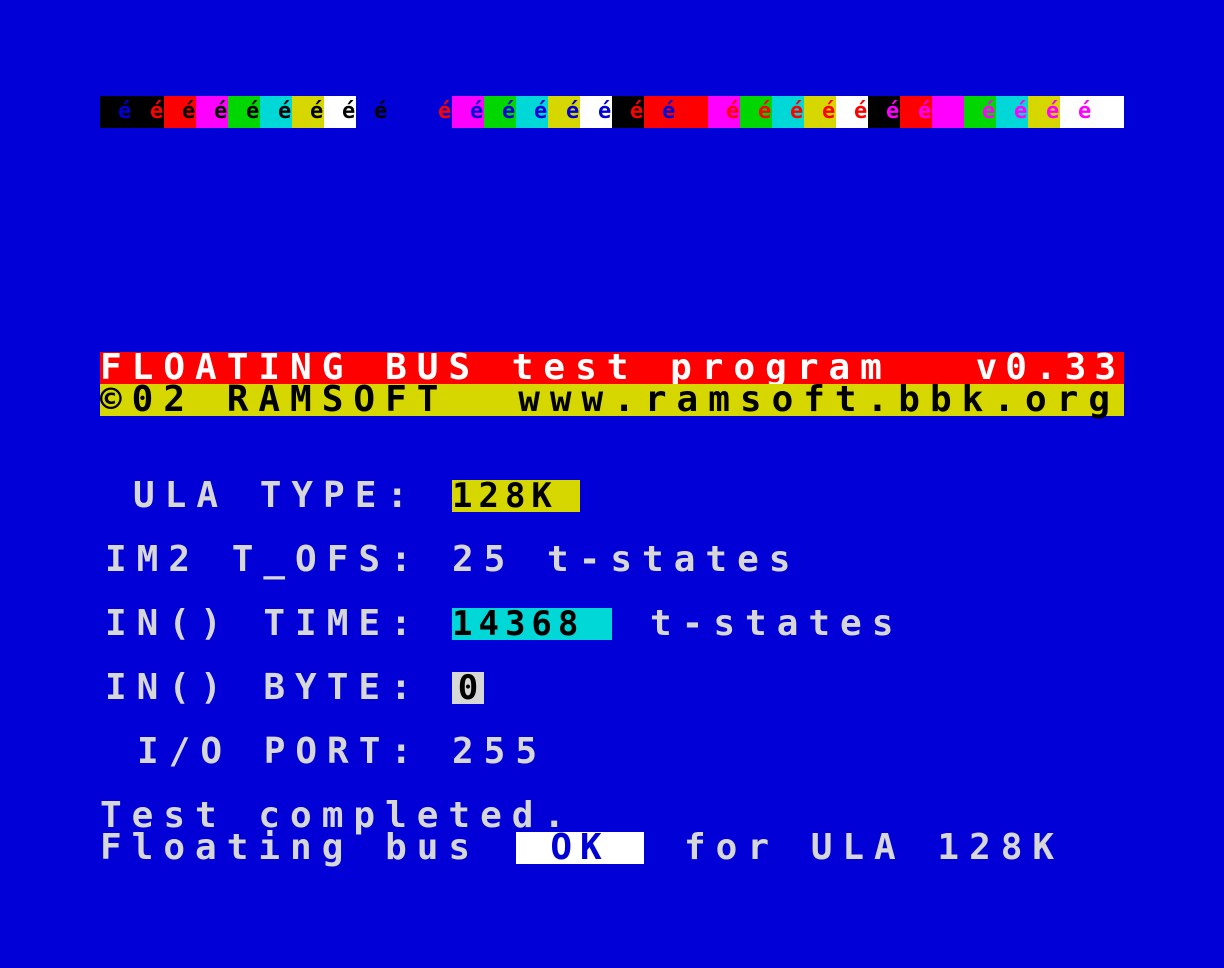 The width and height of the screenshot is (1224, 968). Describe the element at coordinates (874, 847) in the screenshot. I see `ula-result-text: for ULA 128K` at that location.